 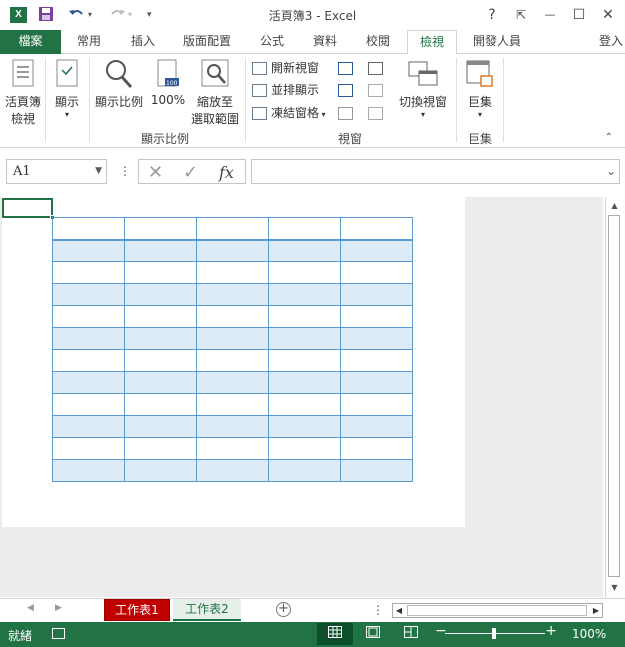 I want to click on prev-sheet-icon: ◀, so click(x=30, y=608).